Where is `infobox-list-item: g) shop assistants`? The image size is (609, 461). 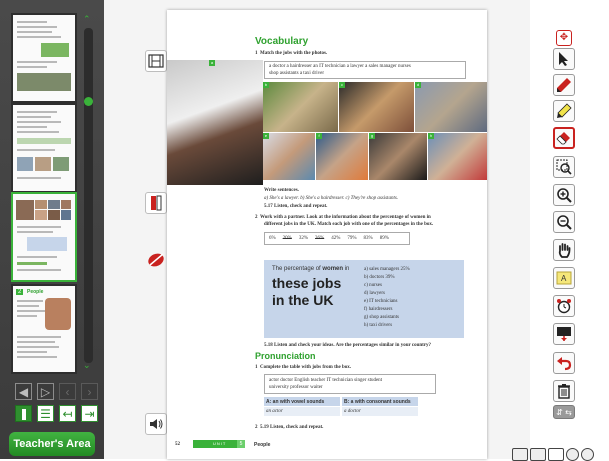 infobox-list-item: g) shop assistants is located at coordinates (381, 317).